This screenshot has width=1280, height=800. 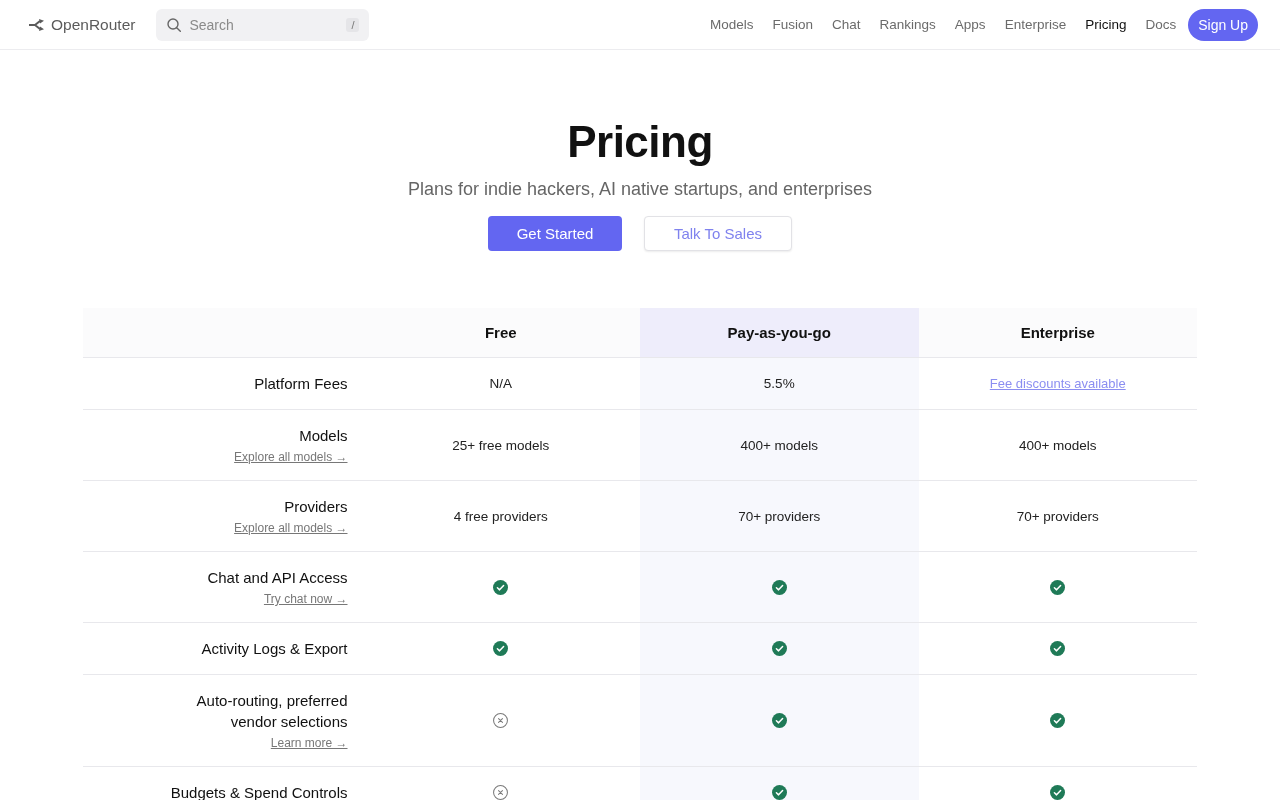 What do you see at coordinates (907, 24) in the screenshot?
I see `nav-link: Rankings` at bounding box center [907, 24].